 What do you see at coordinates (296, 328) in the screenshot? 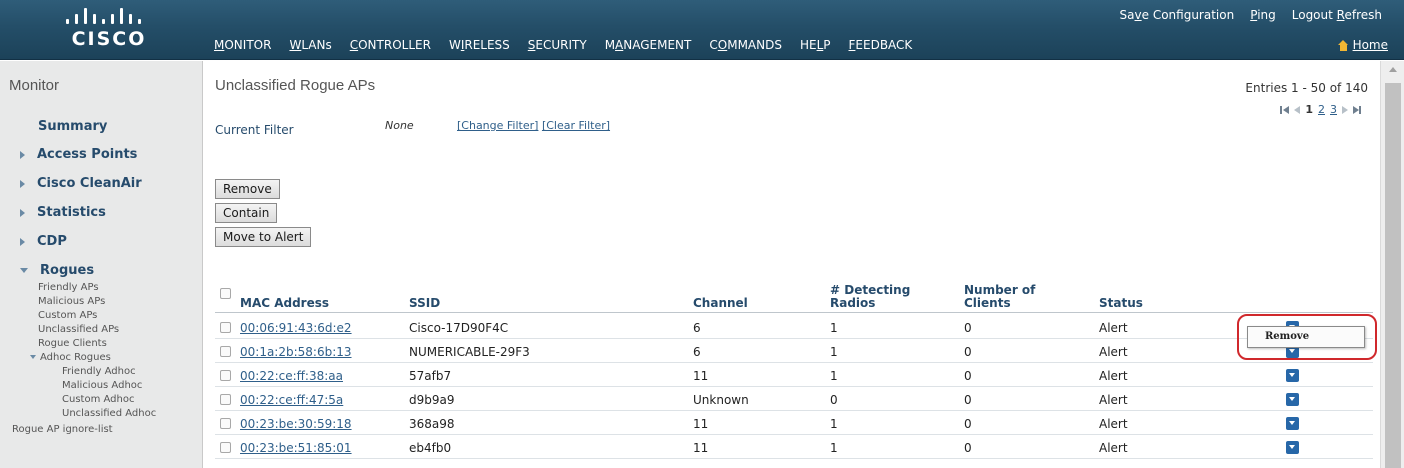
I see `mac-address-link: 00:06:91:43:6d:e2` at bounding box center [296, 328].